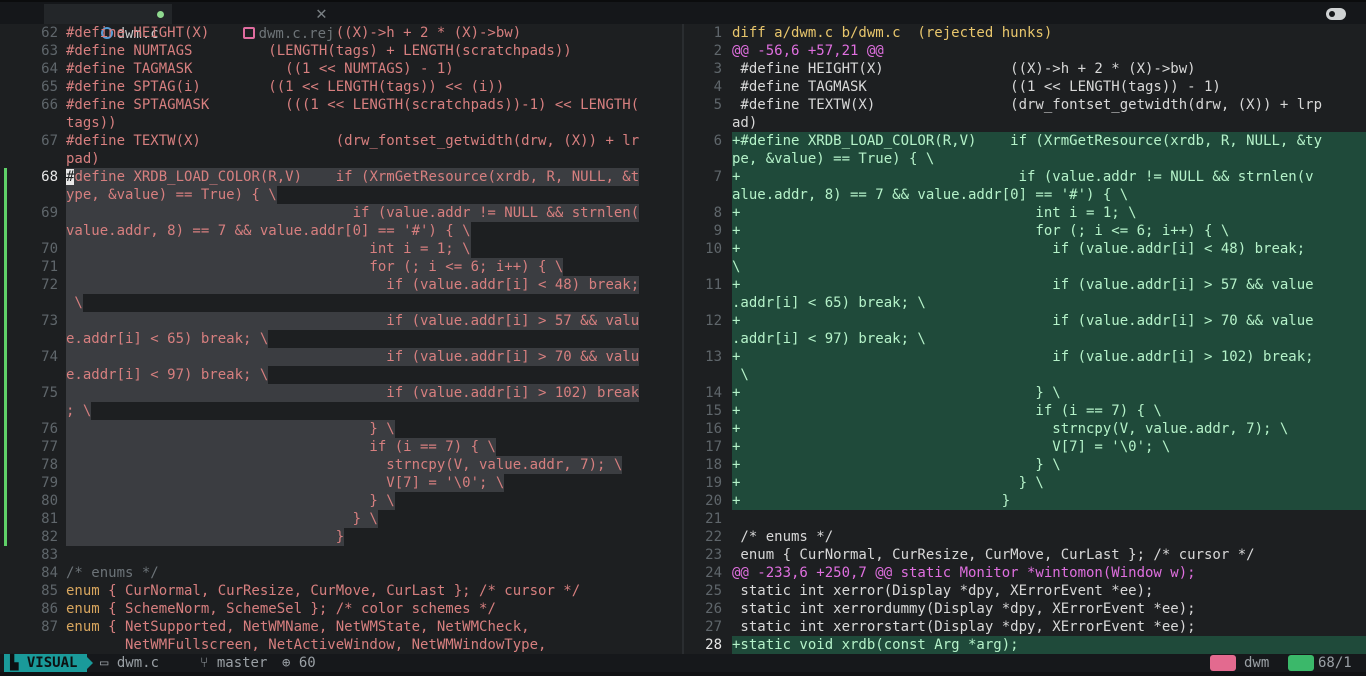  I want to click on cursor: #, so click(70, 177).